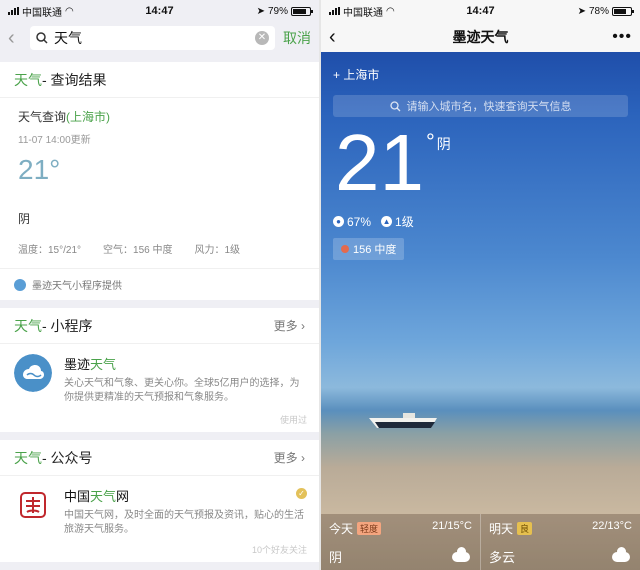  Describe the element at coordinates (345, 249) in the screenshot. I see `aqi-icon` at that location.